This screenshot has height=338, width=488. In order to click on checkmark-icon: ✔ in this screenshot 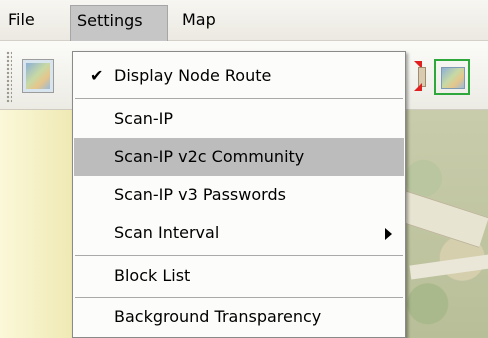, I will do `click(97, 75)`.